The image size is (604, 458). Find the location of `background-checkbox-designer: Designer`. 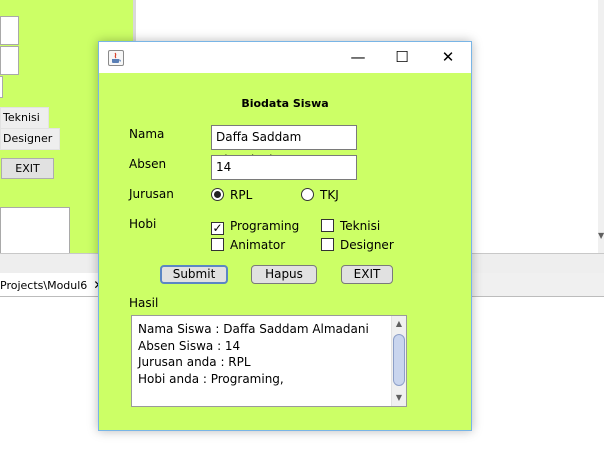

background-checkbox-designer: Designer is located at coordinates (30, 139).